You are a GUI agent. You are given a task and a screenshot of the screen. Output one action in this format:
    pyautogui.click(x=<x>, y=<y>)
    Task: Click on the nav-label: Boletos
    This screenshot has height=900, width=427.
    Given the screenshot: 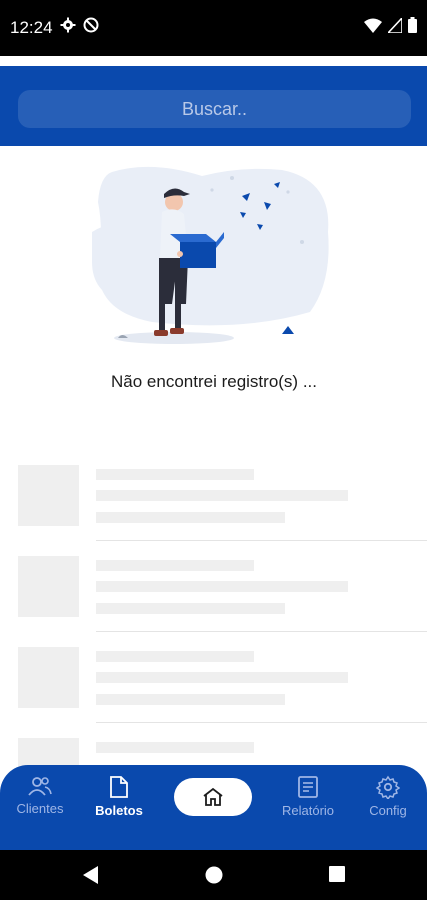 What is the action you would take?
    pyautogui.click(x=119, y=810)
    